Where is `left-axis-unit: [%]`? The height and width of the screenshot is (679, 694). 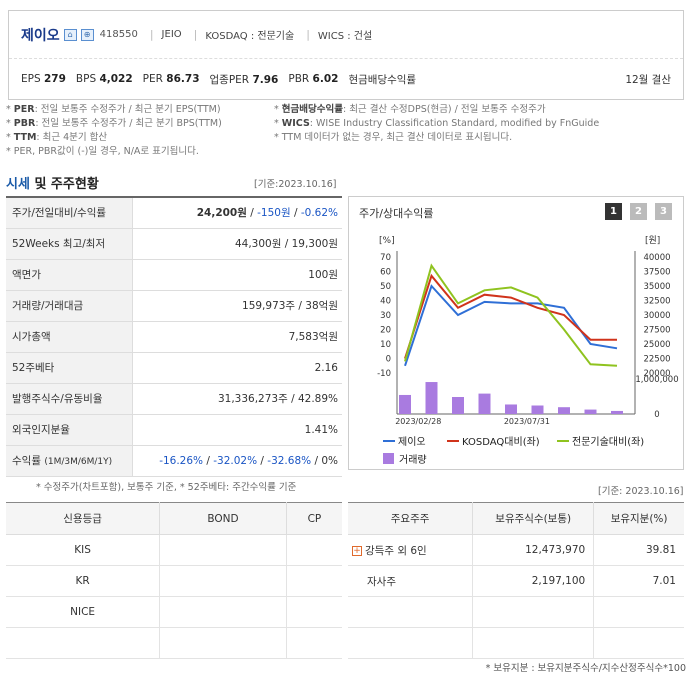 left-axis-unit: [%] is located at coordinates (387, 241).